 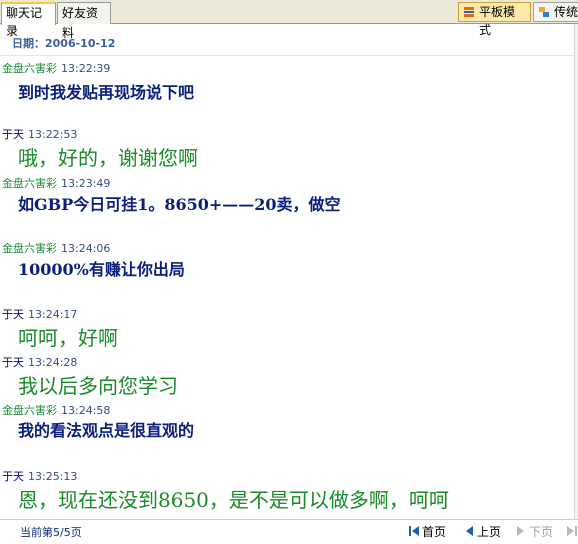 I want to click on first-page-button: 首页, so click(x=430, y=532).